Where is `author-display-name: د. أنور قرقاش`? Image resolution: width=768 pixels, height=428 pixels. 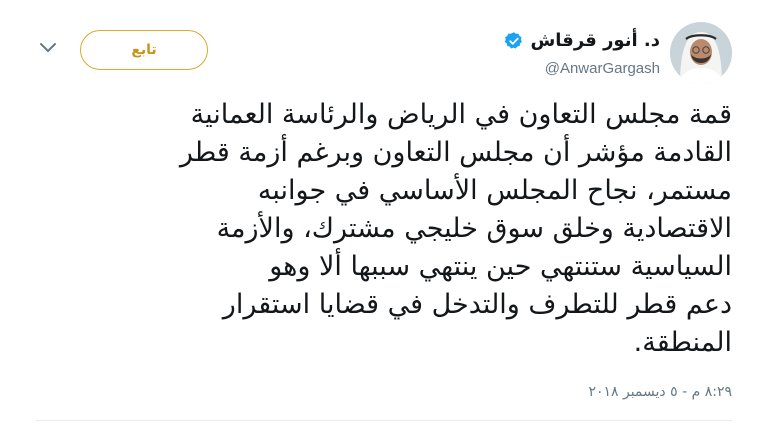 author-display-name: د. أنور قرقاش is located at coordinates (595, 40).